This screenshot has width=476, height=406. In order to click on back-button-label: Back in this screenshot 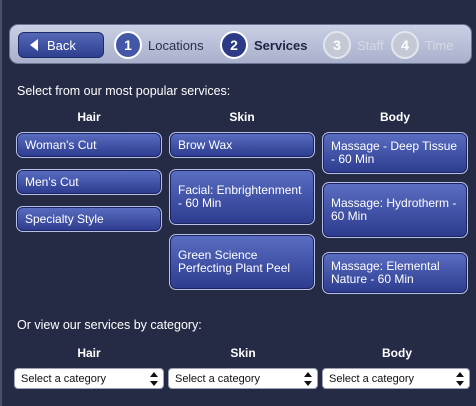, I will do `click(61, 45)`.